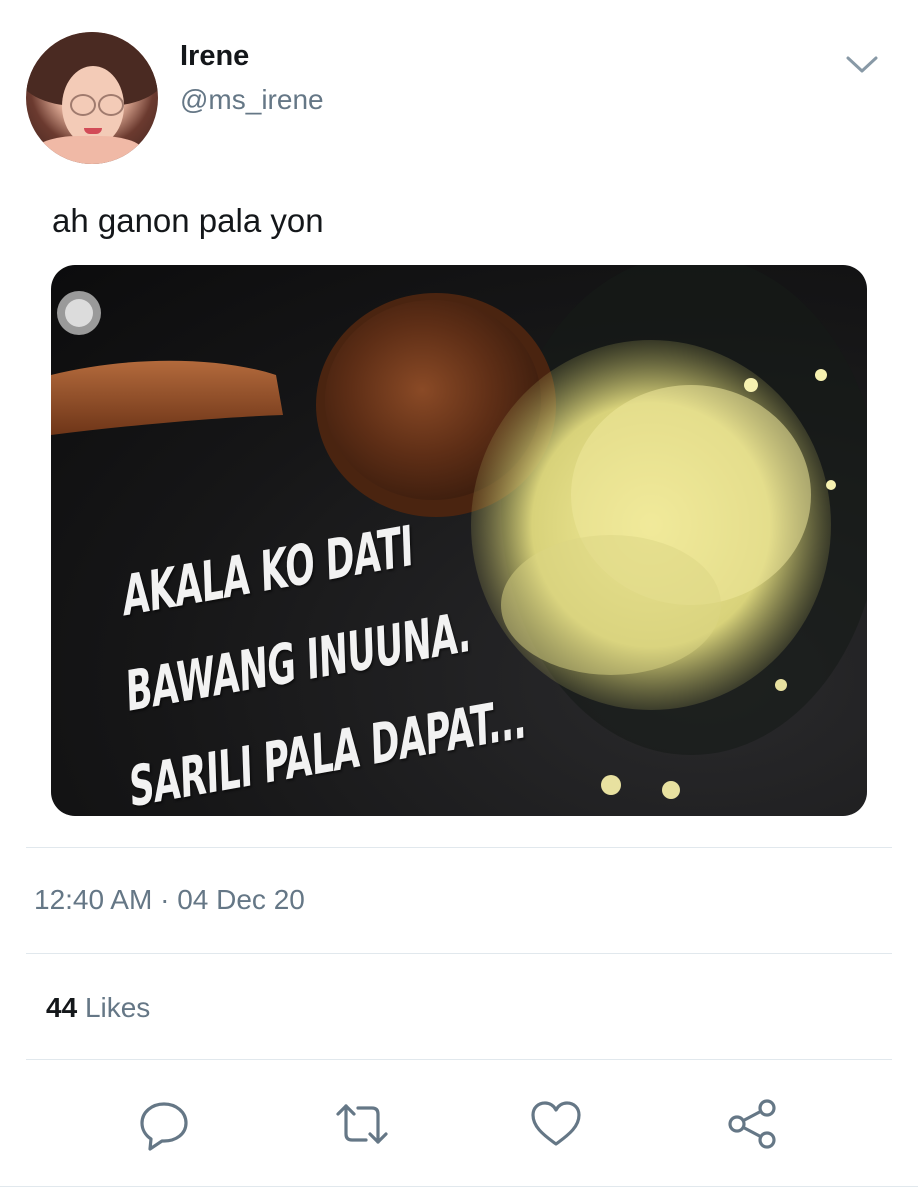 The image size is (918, 1200). What do you see at coordinates (188, 220) in the screenshot?
I see `tweet-text: ah ganon pala yon` at bounding box center [188, 220].